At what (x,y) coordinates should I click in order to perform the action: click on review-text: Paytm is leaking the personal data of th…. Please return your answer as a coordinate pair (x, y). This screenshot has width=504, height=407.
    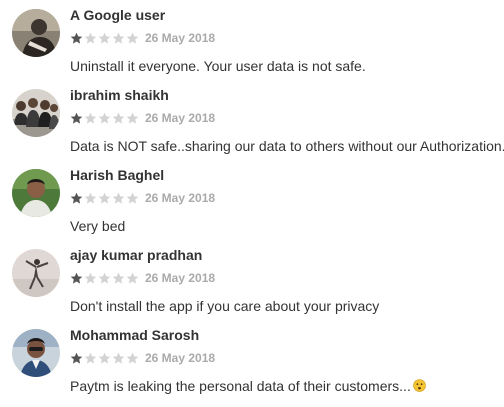
    Looking at the image, I should click on (248, 386).